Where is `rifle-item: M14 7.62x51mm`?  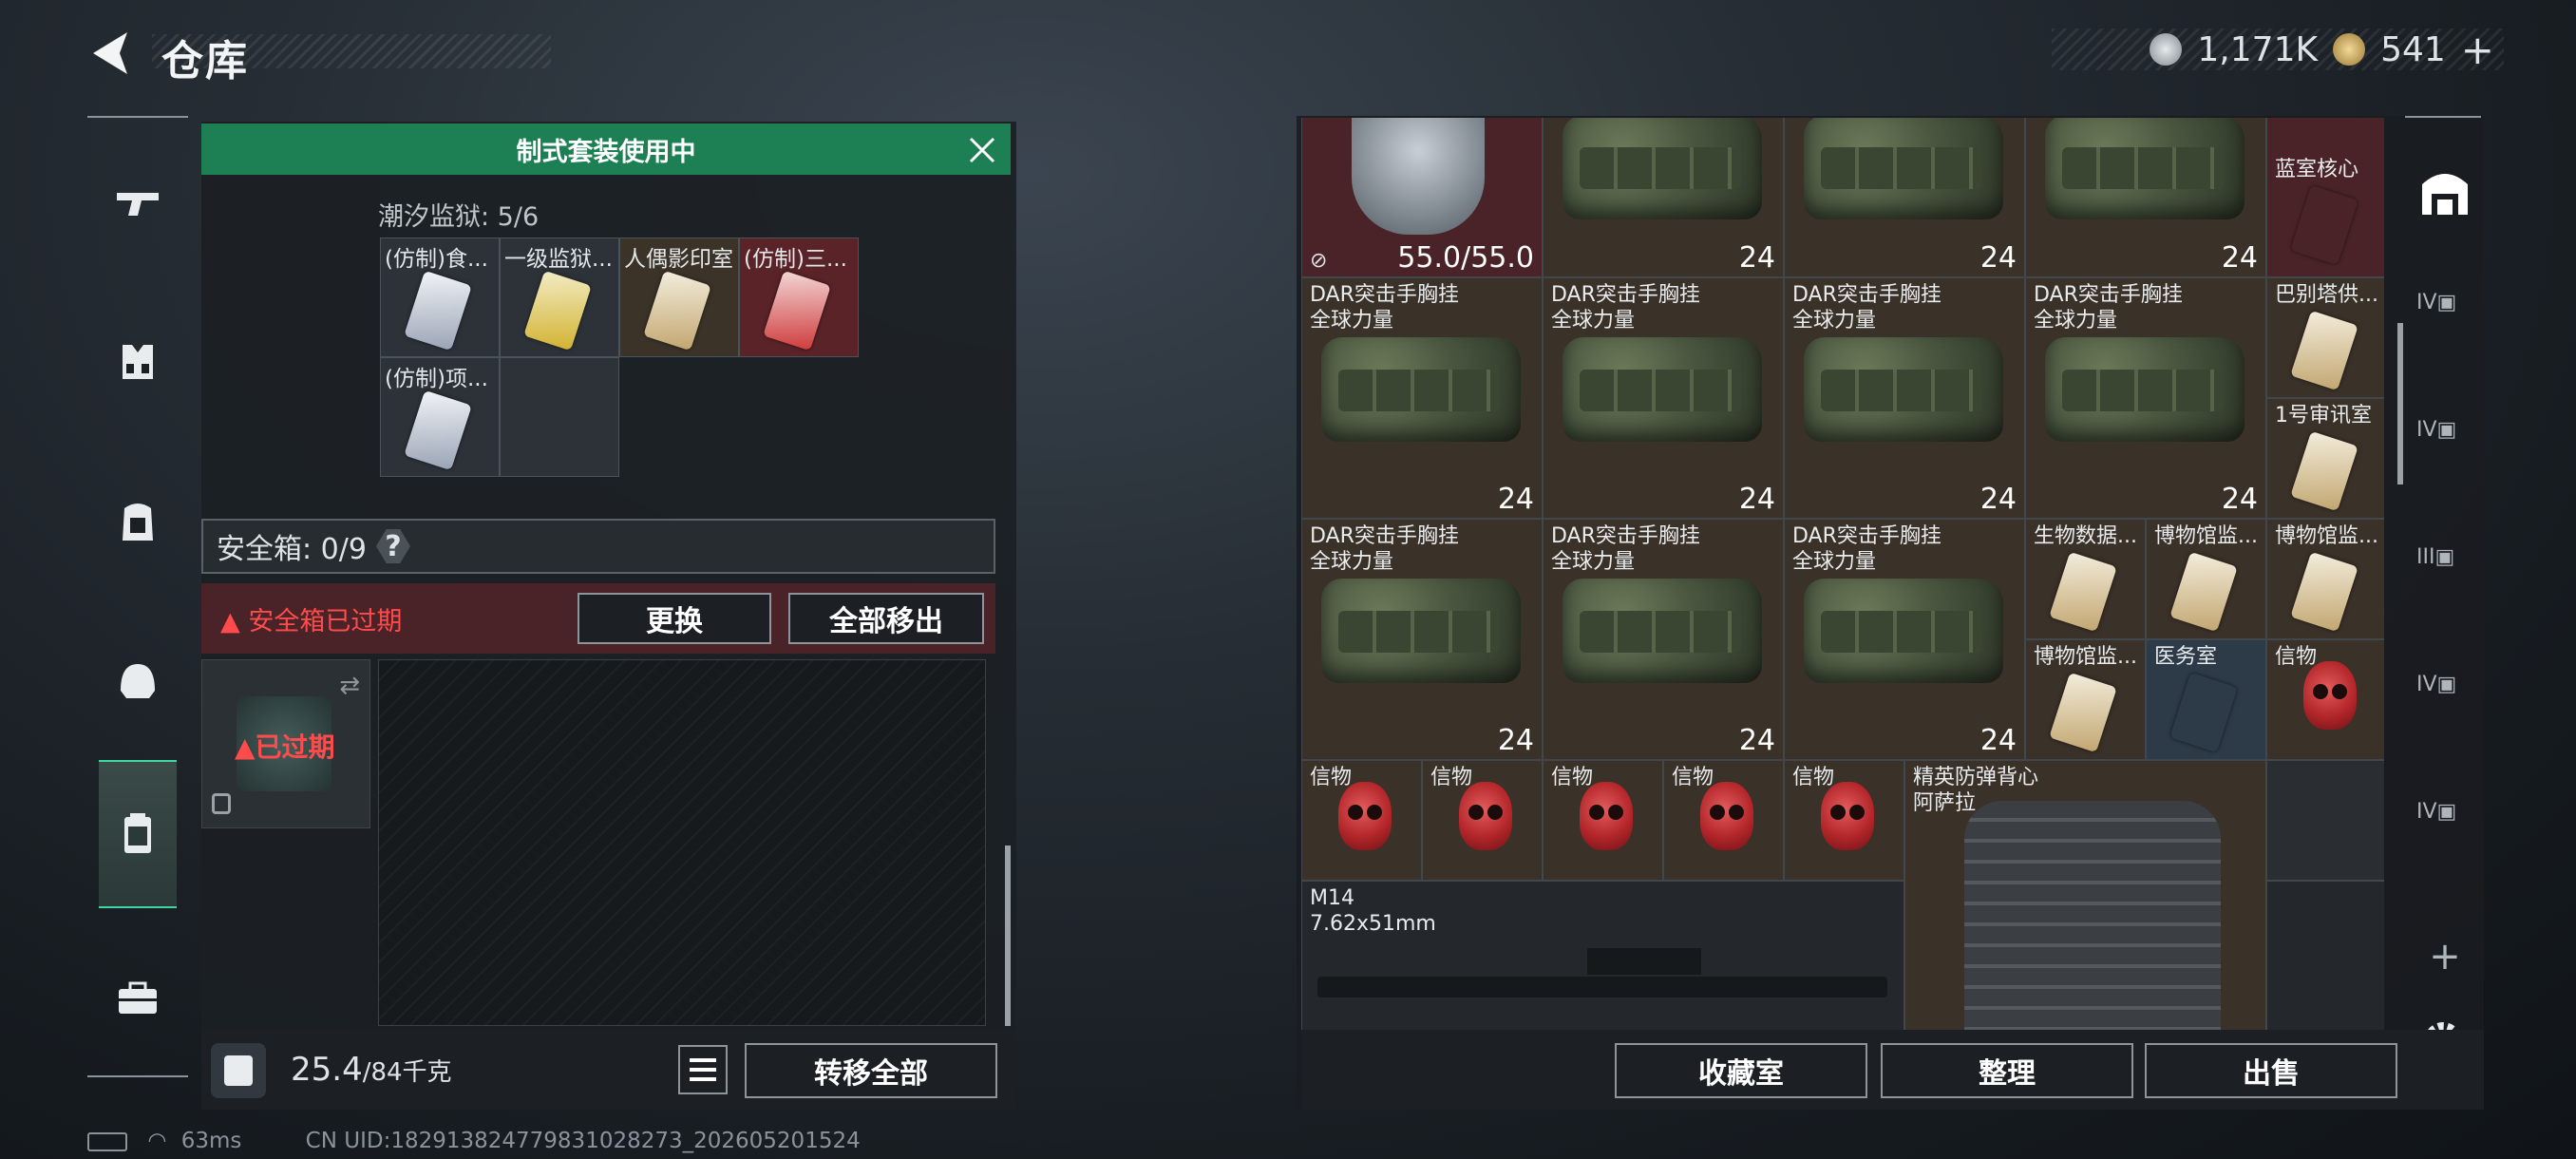 rifle-item: M14 7.62x51mm is located at coordinates (1602, 955).